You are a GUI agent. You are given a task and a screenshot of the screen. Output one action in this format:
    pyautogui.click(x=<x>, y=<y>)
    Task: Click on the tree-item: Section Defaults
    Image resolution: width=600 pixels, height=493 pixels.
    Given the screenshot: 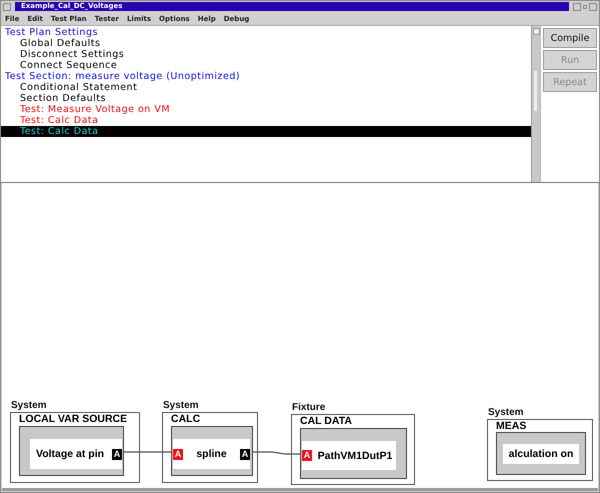 What is the action you would take?
    pyautogui.click(x=266, y=98)
    